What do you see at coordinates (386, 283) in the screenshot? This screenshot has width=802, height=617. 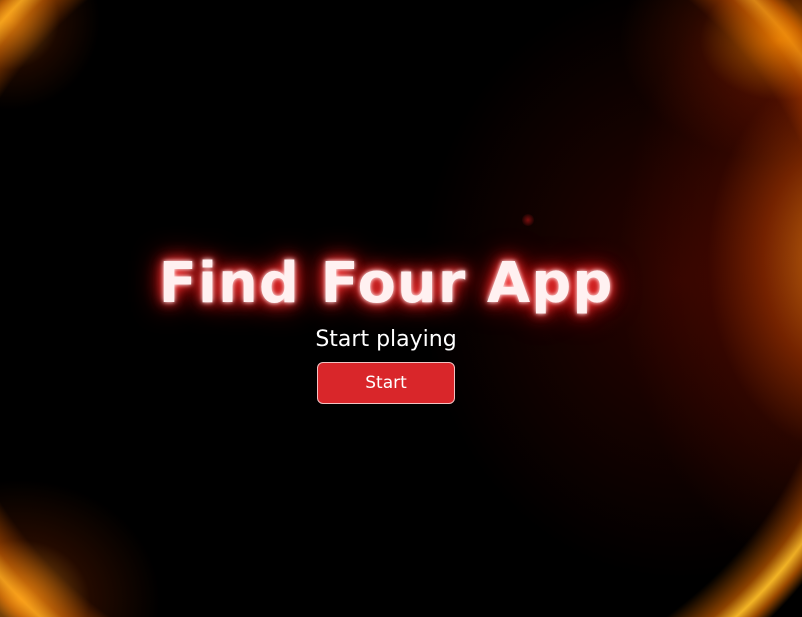 I see `app-title: Find Four App` at bounding box center [386, 283].